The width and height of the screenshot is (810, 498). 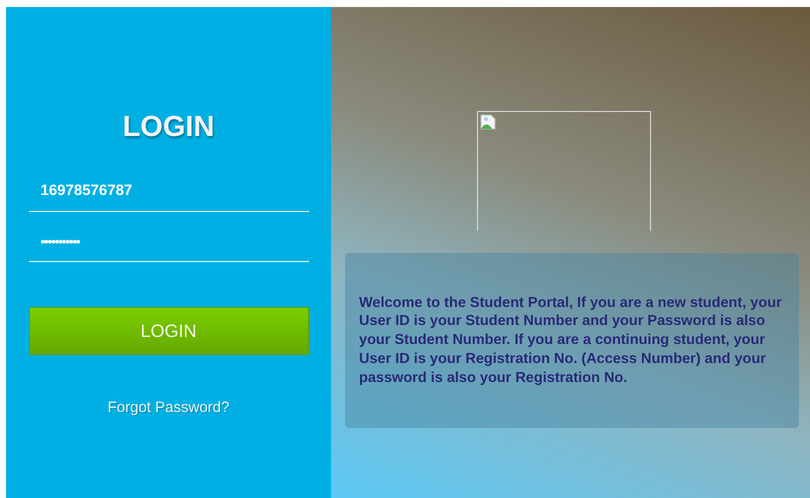 I want to click on password-field: •••••••••••, so click(x=168, y=243).